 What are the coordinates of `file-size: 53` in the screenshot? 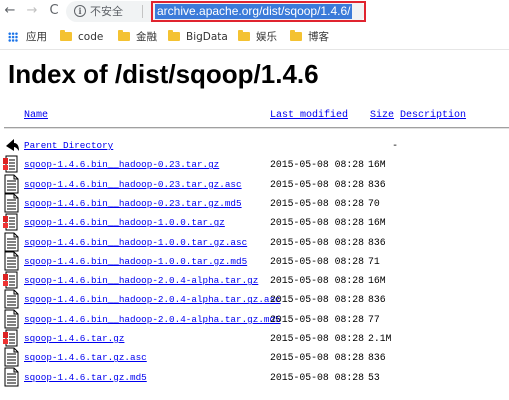 It's located at (374, 377).